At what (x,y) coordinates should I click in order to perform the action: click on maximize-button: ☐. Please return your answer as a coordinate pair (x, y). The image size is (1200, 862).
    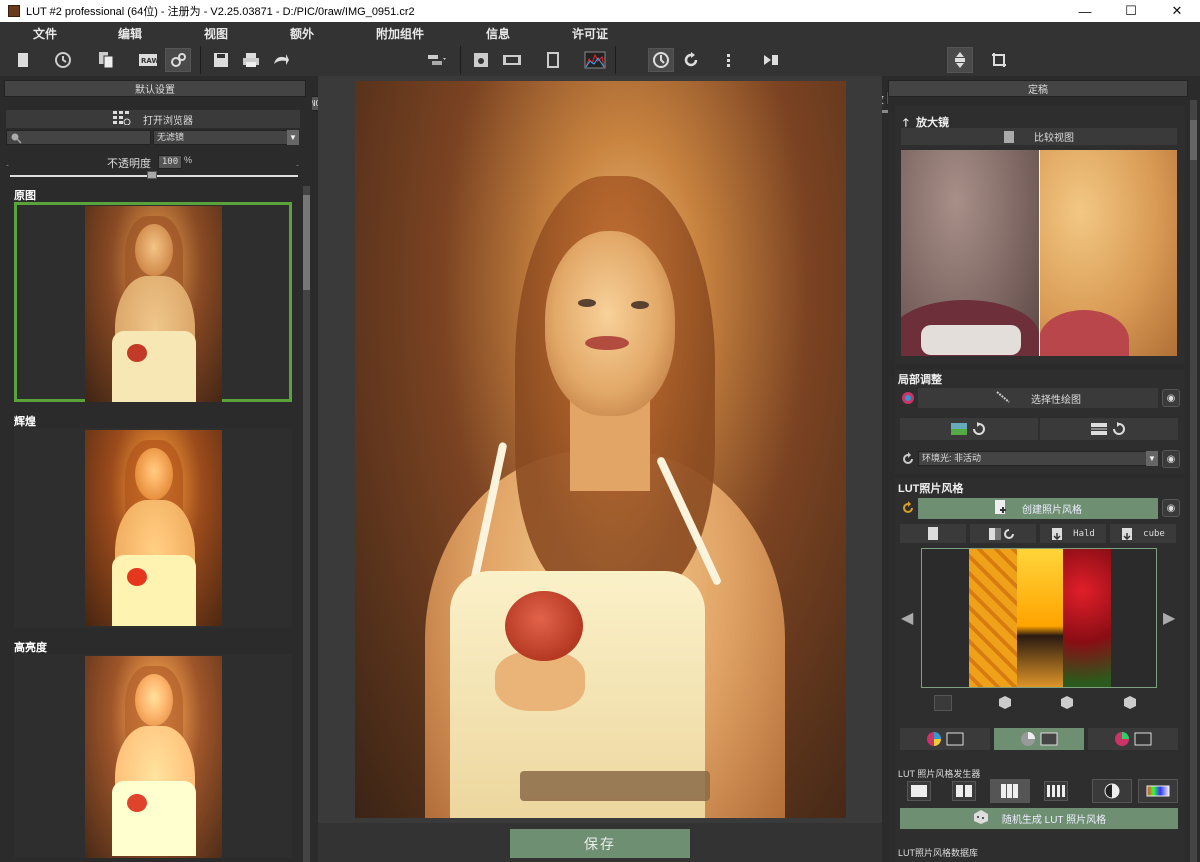
    Looking at the image, I should click on (1131, 11).